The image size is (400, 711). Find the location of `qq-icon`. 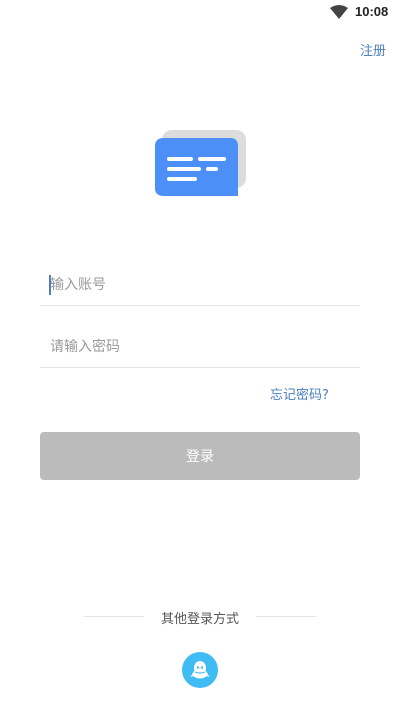

qq-icon is located at coordinates (200, 670).